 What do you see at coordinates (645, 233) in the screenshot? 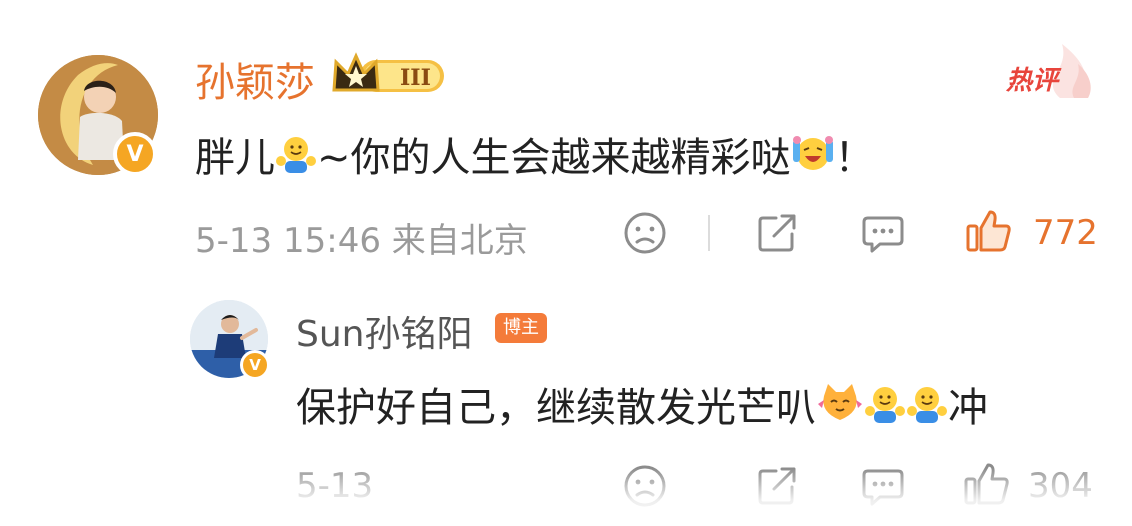
I see `dislike-face-icon` at bounding box center [645, 233].